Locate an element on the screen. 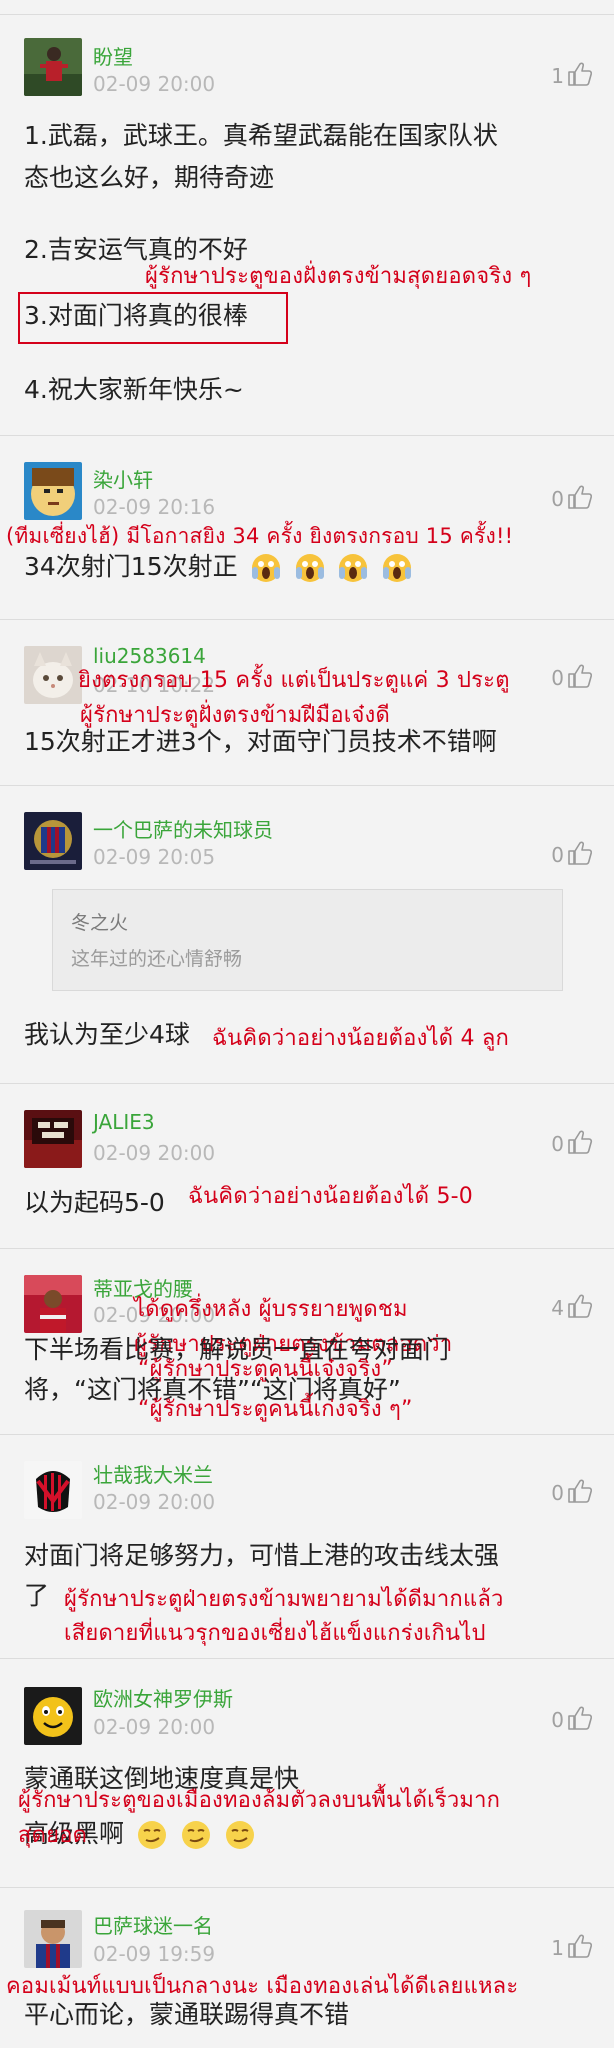 This screenshot has height=2048, width=614. comment-text: 15次射正才进3个，对面守门员技术不错啊 is located at coordinates (260, 741).